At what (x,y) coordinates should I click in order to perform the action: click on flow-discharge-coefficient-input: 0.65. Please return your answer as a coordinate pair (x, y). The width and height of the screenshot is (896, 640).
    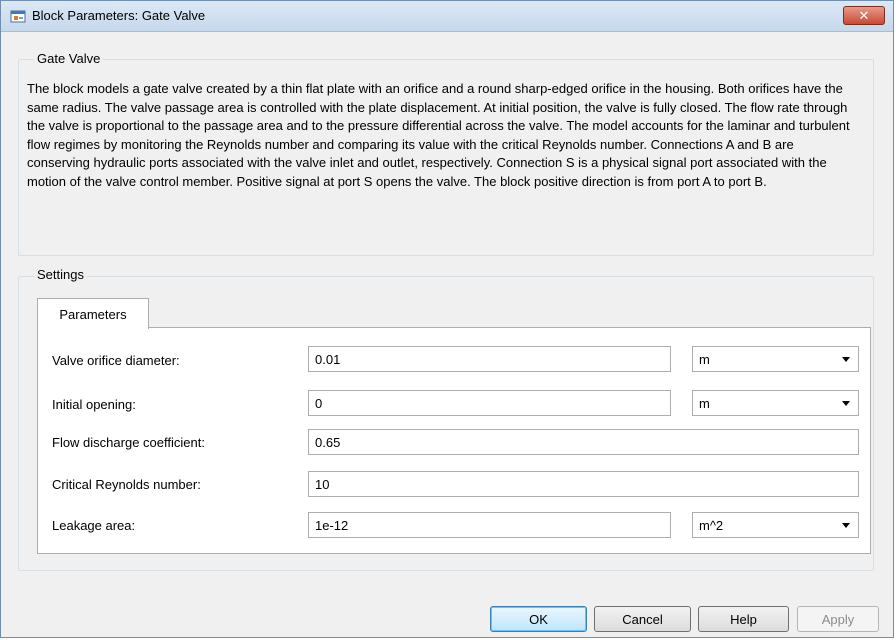
    Looking at the image, I should click on (583, 442).